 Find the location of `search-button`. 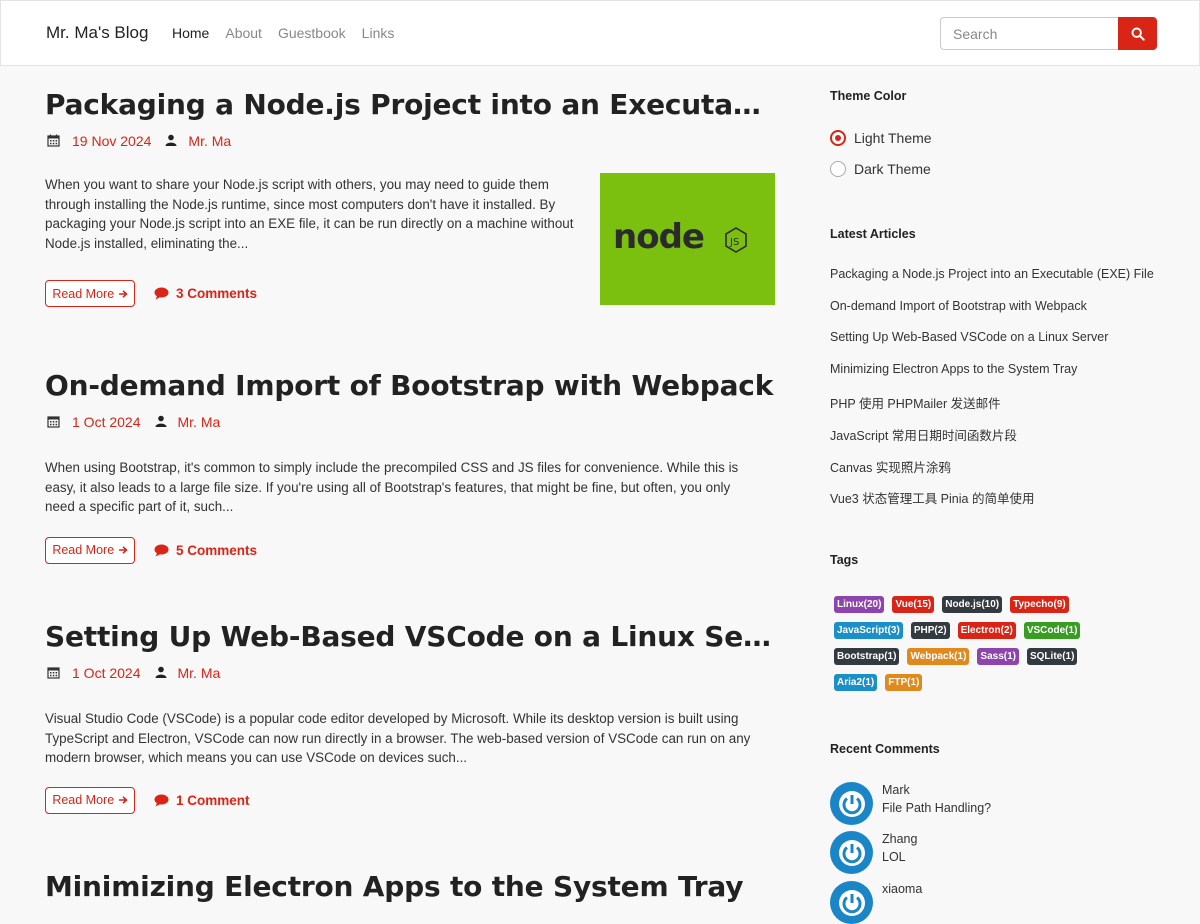

search-button is located at coordinates (1137, 33).